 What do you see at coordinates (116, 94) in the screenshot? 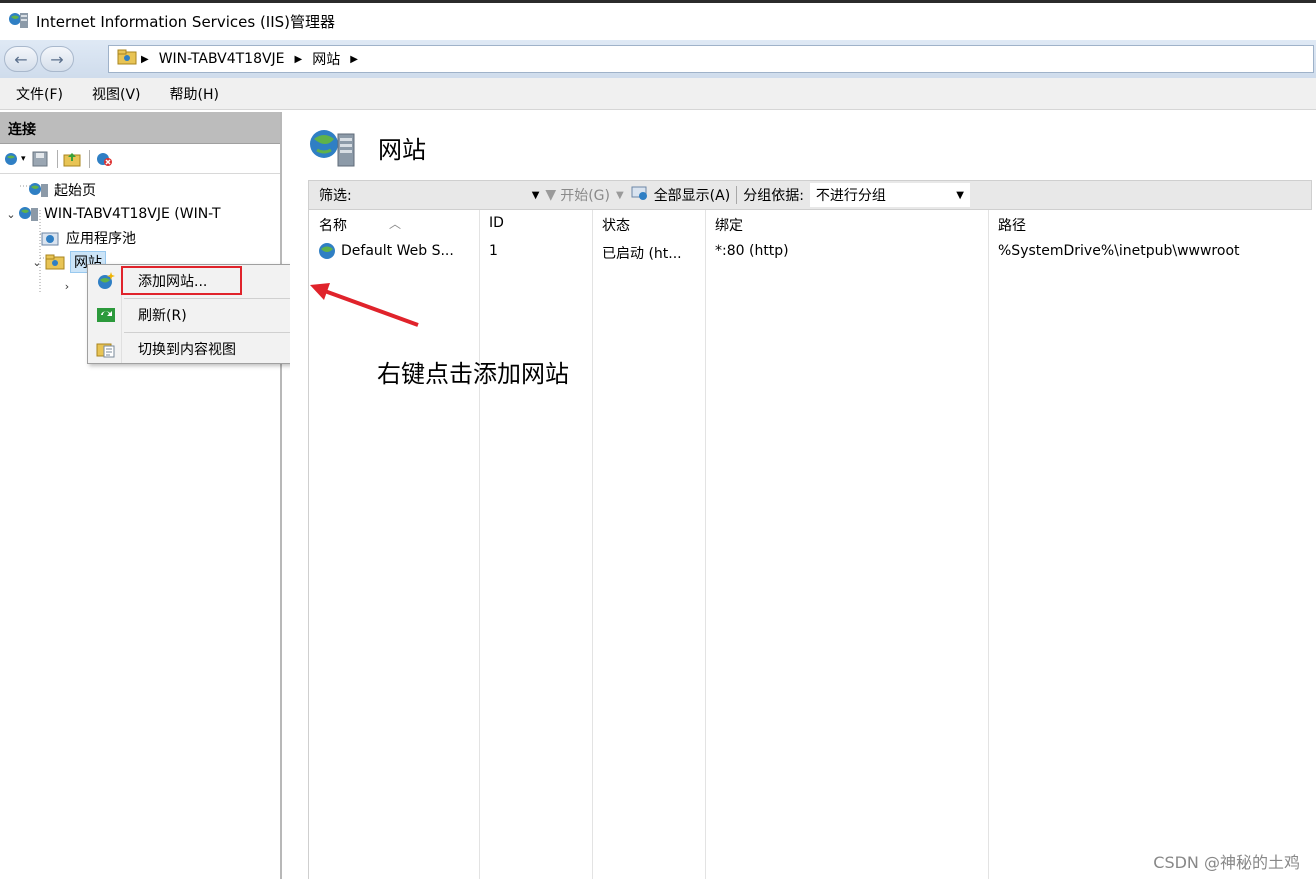
I see `menu-view: 视图(V)` at bounding box center [116, 94].